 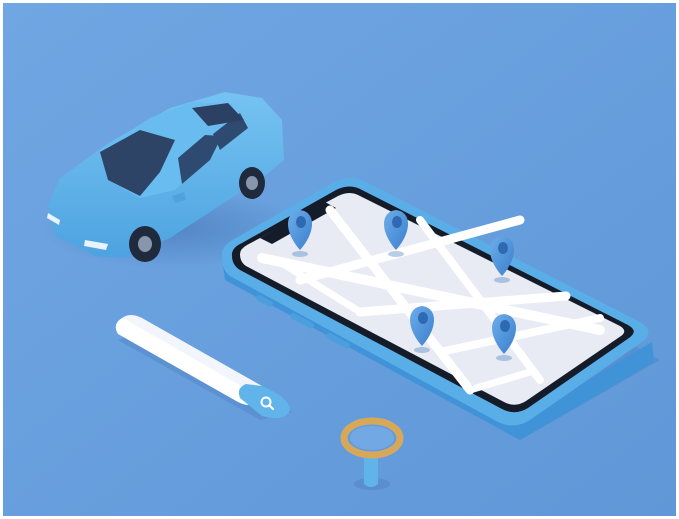 What do you see at coordinates (252, 183) in the screenshot?
I see `car-wheel-rear` at bounding box center [252, 183].